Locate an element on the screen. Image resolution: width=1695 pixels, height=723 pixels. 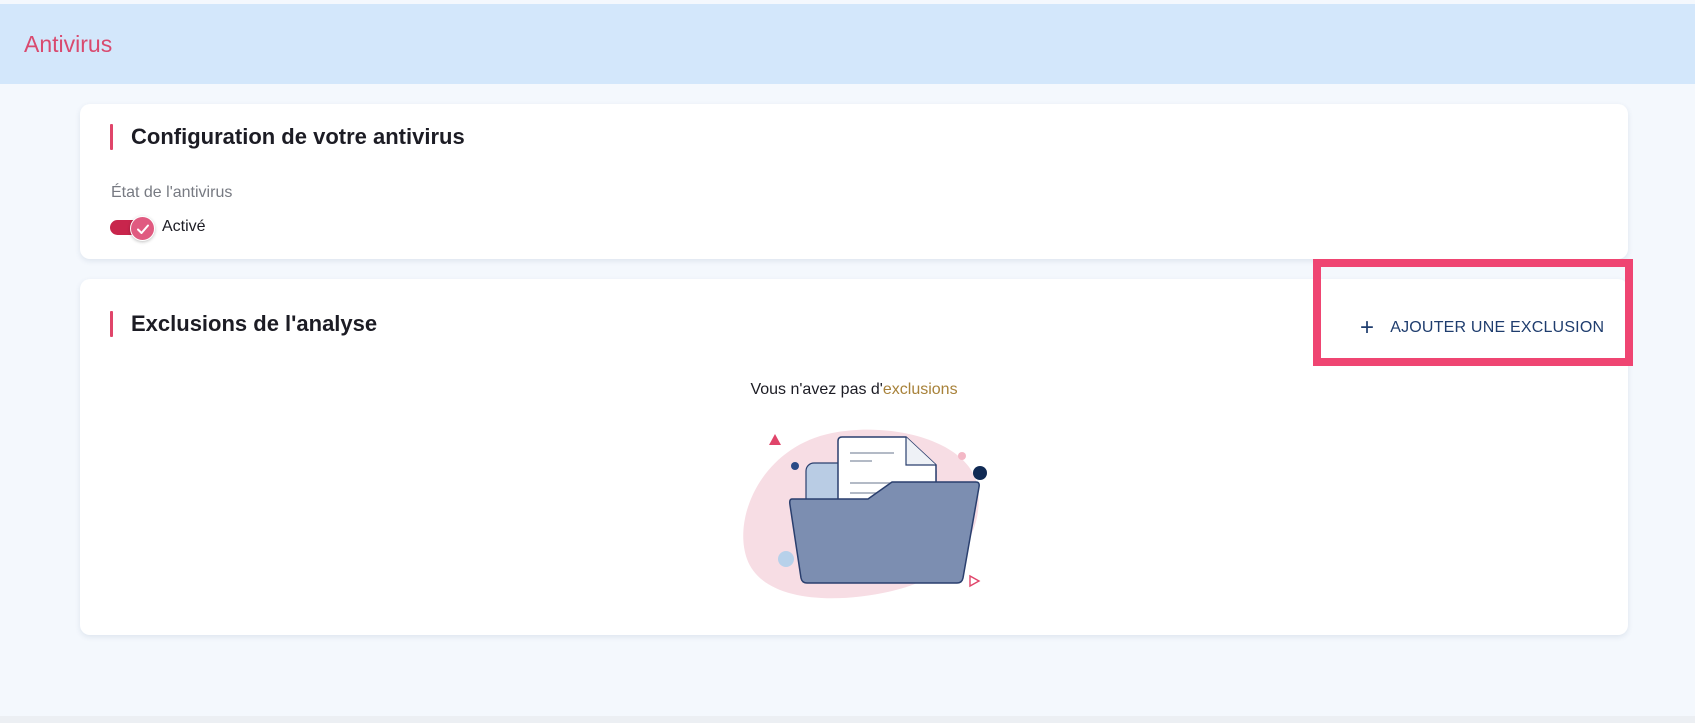
plus-icon: + is located at coordinates (1367, 327).